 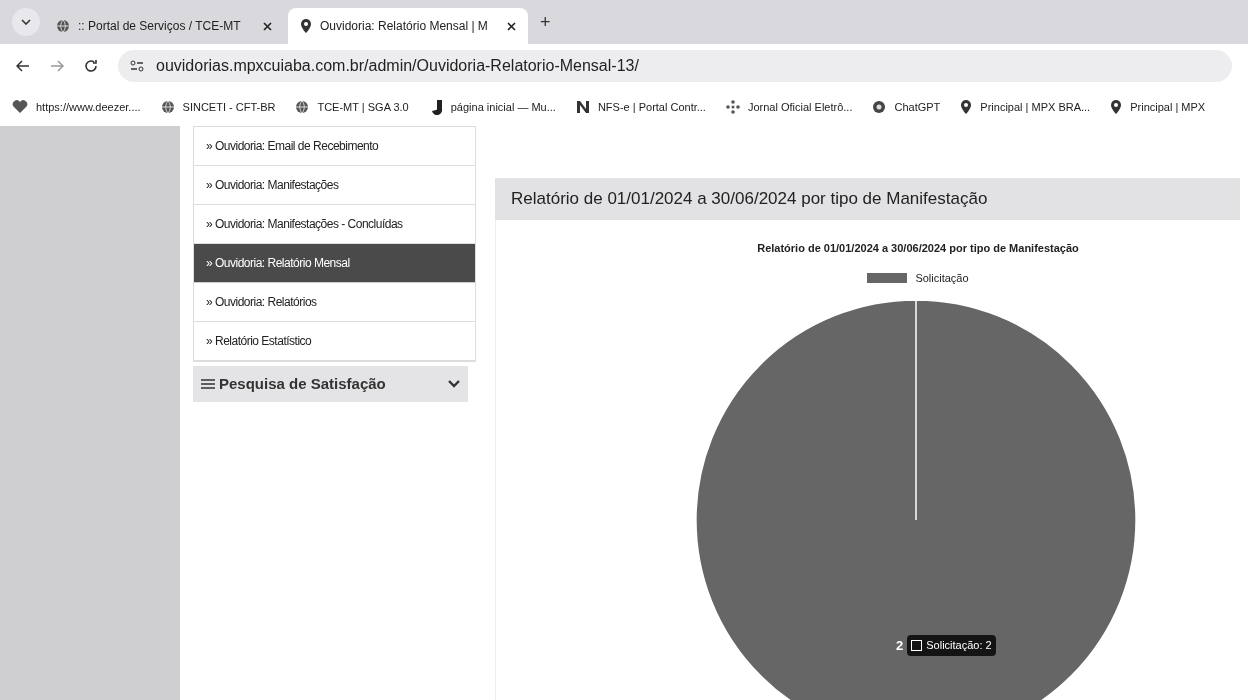 I want to click on data-label: 2, so click(x=900, y=645).